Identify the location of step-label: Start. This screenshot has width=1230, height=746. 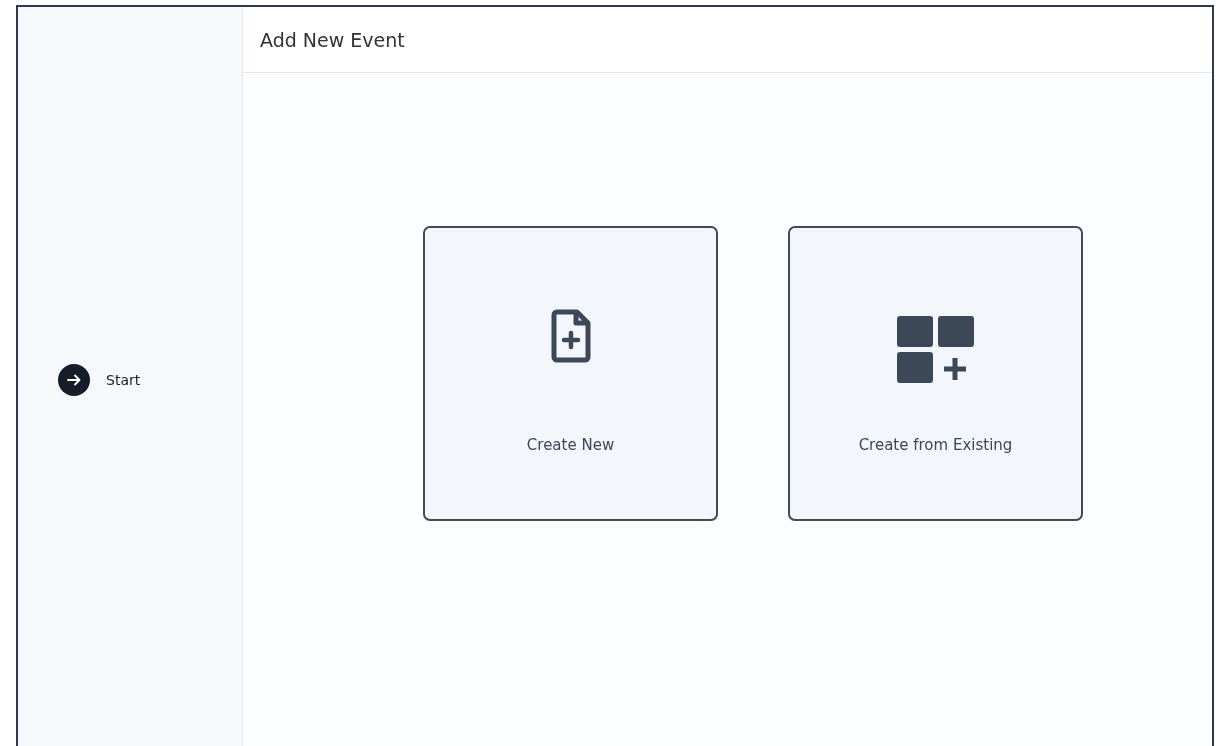
(123, 379).